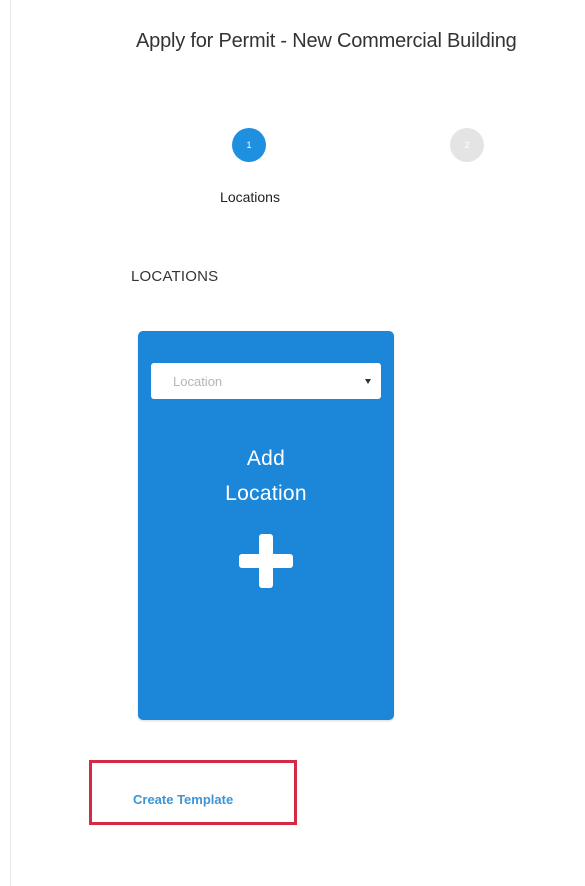 The height and width of the screenshot is (886, 585). What do you see at coordinates (198, 381) in the screenshot?
I see `location-select-placeholder: Location` at bounding box center [198, 381].